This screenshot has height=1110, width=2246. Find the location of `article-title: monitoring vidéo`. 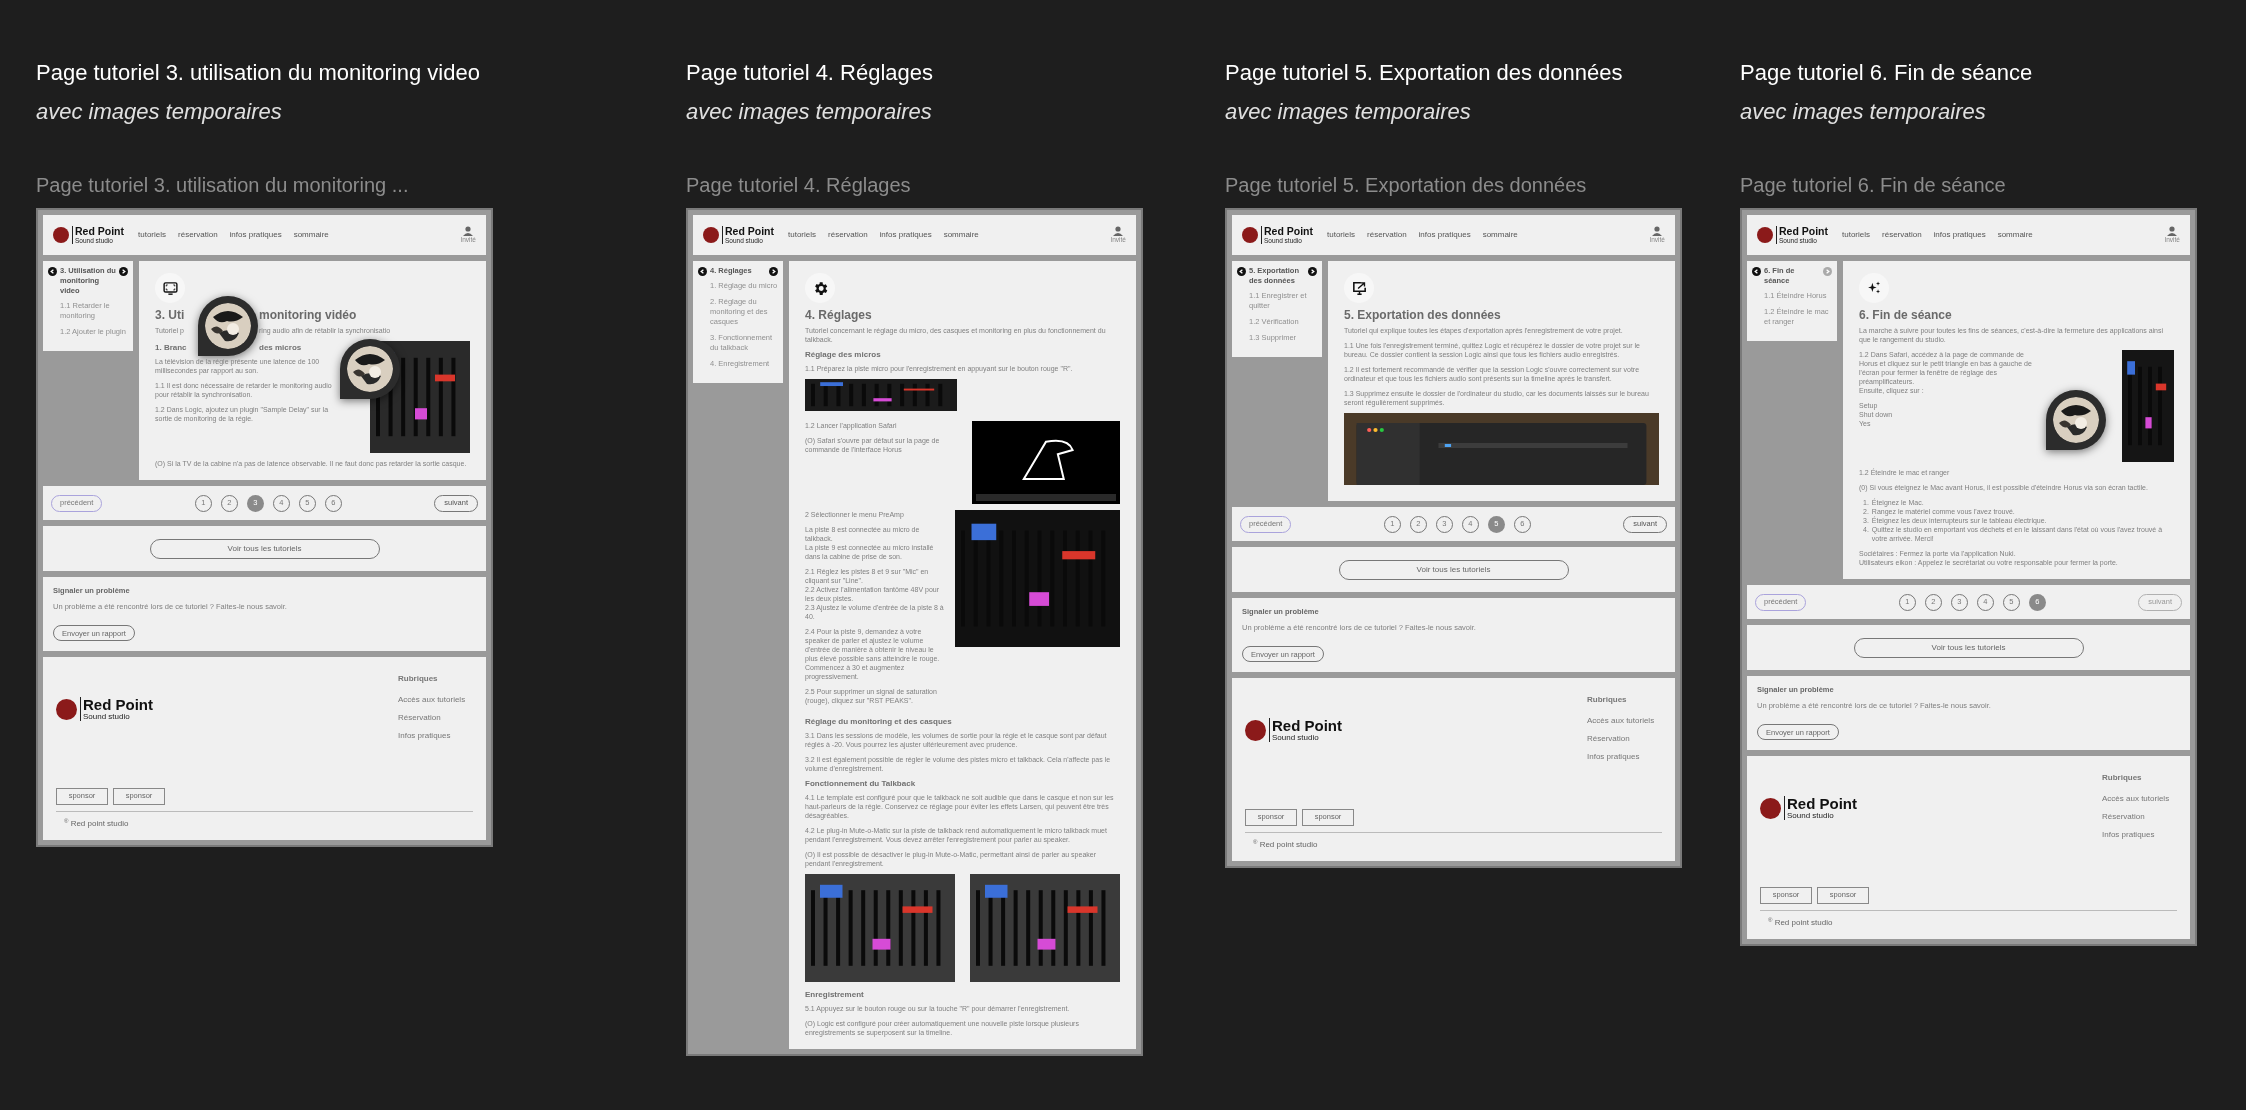

article-title: monitoring vidéo is located at coordinates (308, 315).